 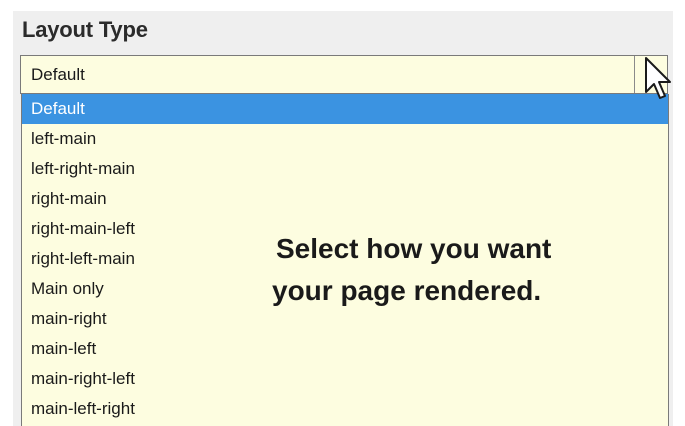 What do you see at coordinates (344, 74) in the screenshot?
I see `layout-type-select: Default` at bounding box center [344, 74].